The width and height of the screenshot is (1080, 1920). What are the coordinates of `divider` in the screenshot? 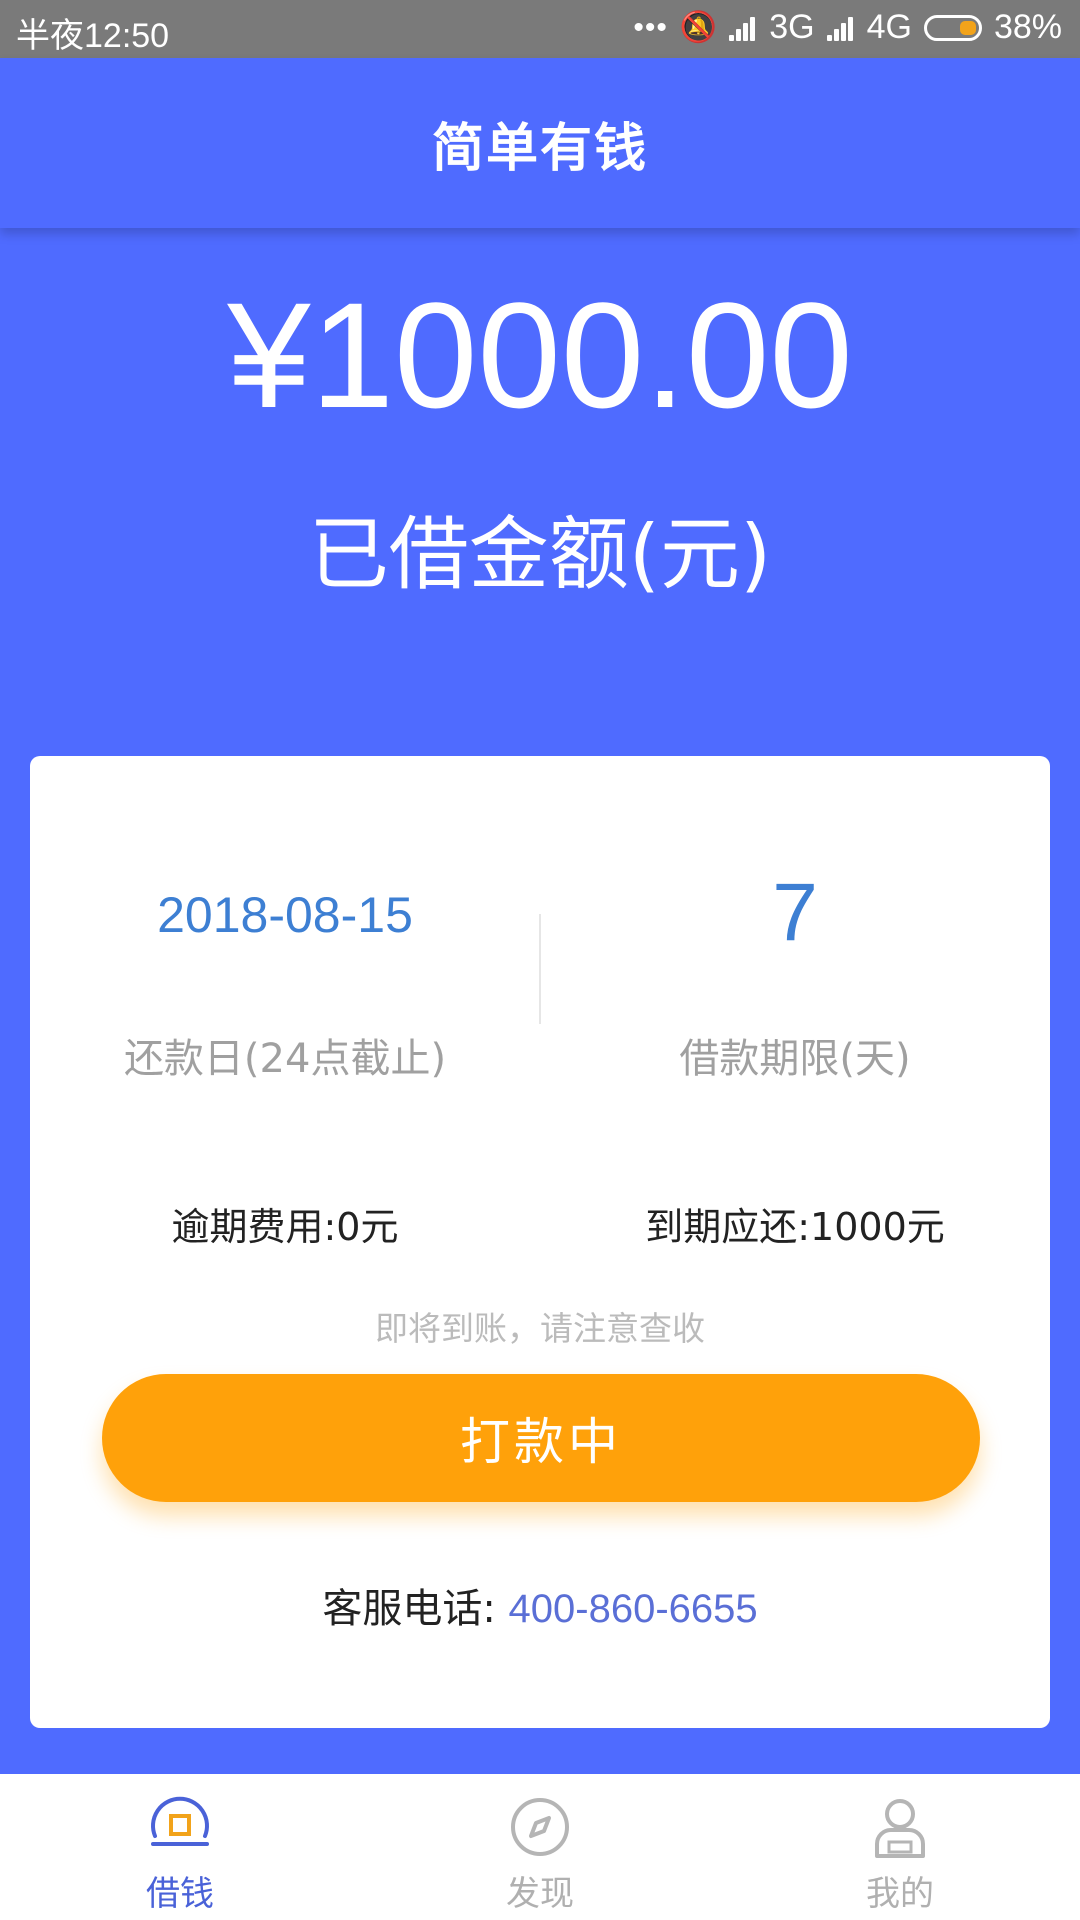 It's located at (540, 969).